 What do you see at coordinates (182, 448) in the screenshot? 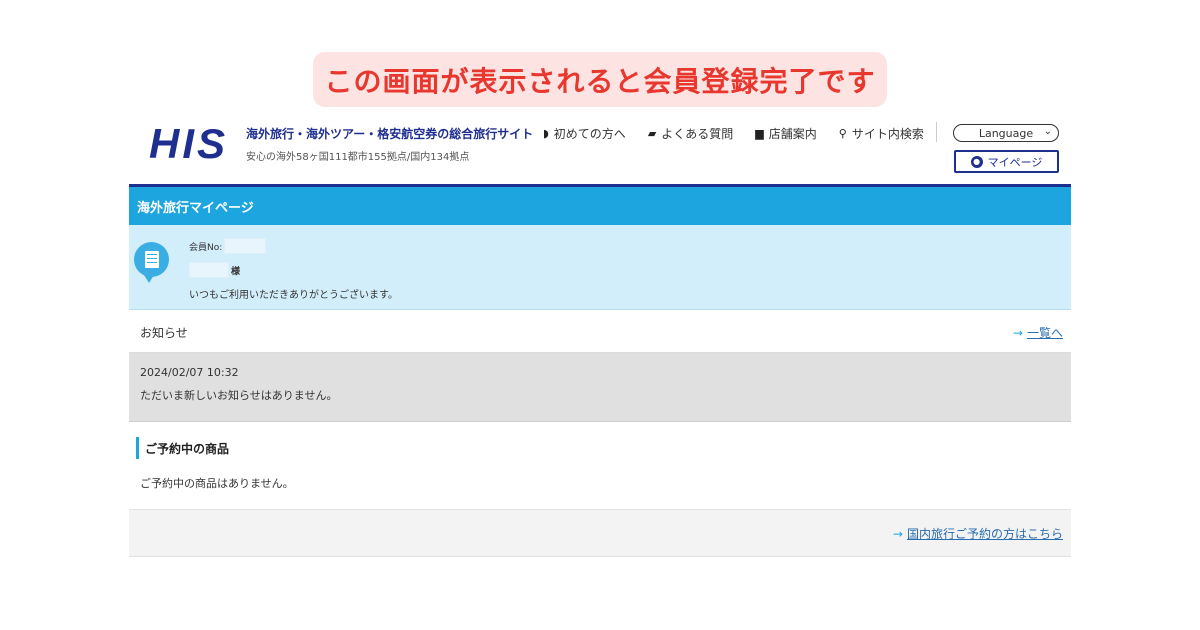
I see `reservation-heading: ご予約中の商品` at bounding box center [182, 448].